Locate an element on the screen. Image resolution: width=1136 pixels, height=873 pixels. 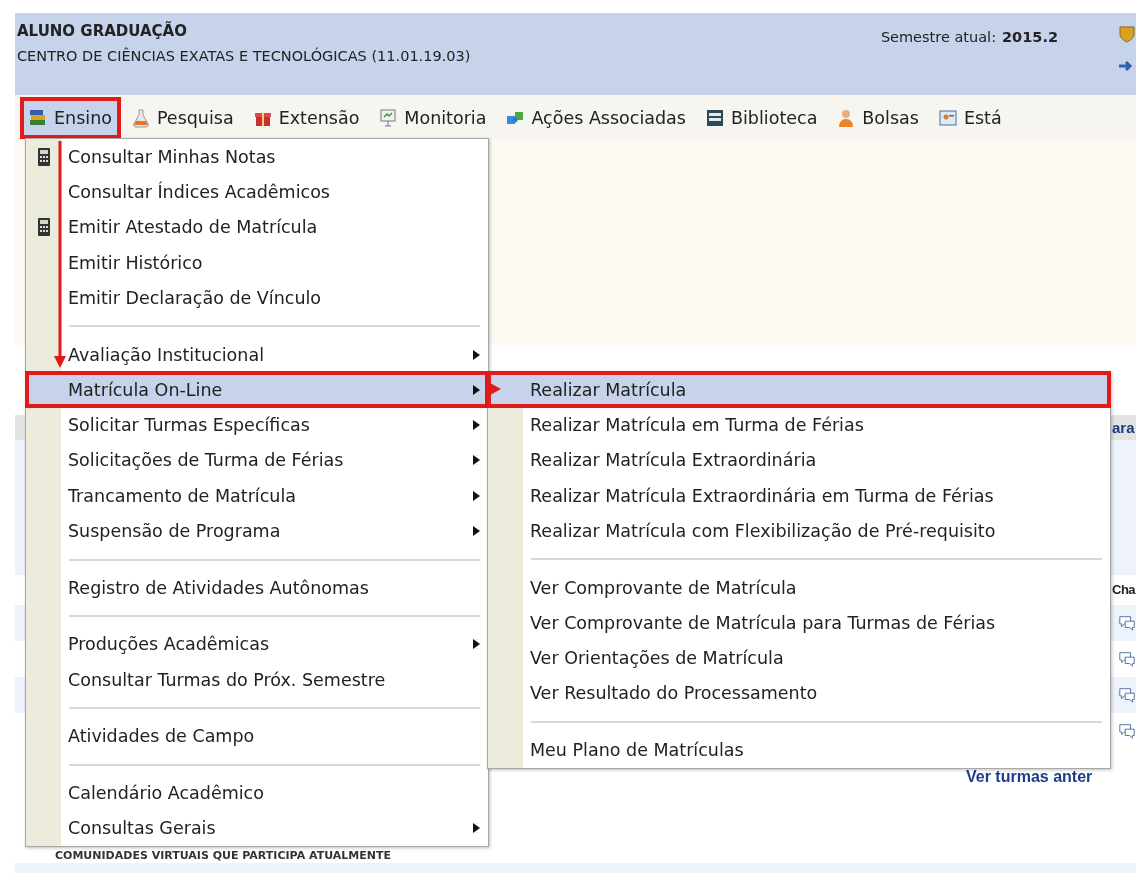
menu-tab: Monitoria is located at coordinates (433, 117).